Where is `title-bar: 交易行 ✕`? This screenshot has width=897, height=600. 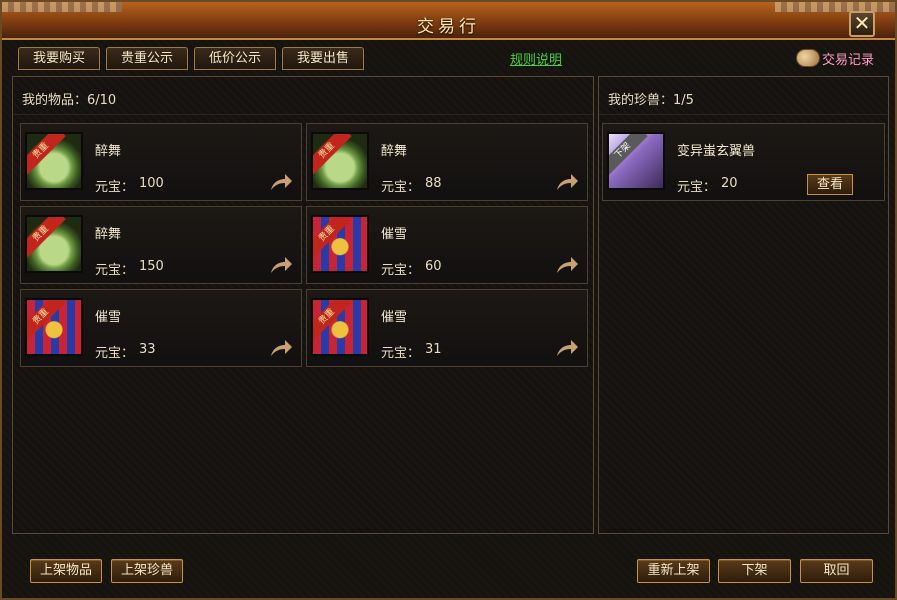 title-bar: 交易行 ✕ is located at coordinates (448, 21).